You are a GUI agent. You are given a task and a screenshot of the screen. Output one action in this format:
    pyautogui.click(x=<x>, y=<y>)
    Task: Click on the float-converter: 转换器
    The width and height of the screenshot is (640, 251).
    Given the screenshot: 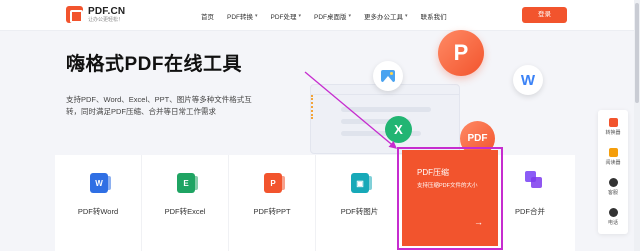 What is the action you would take?
    pyautogui.click(x=613, y=127)
    